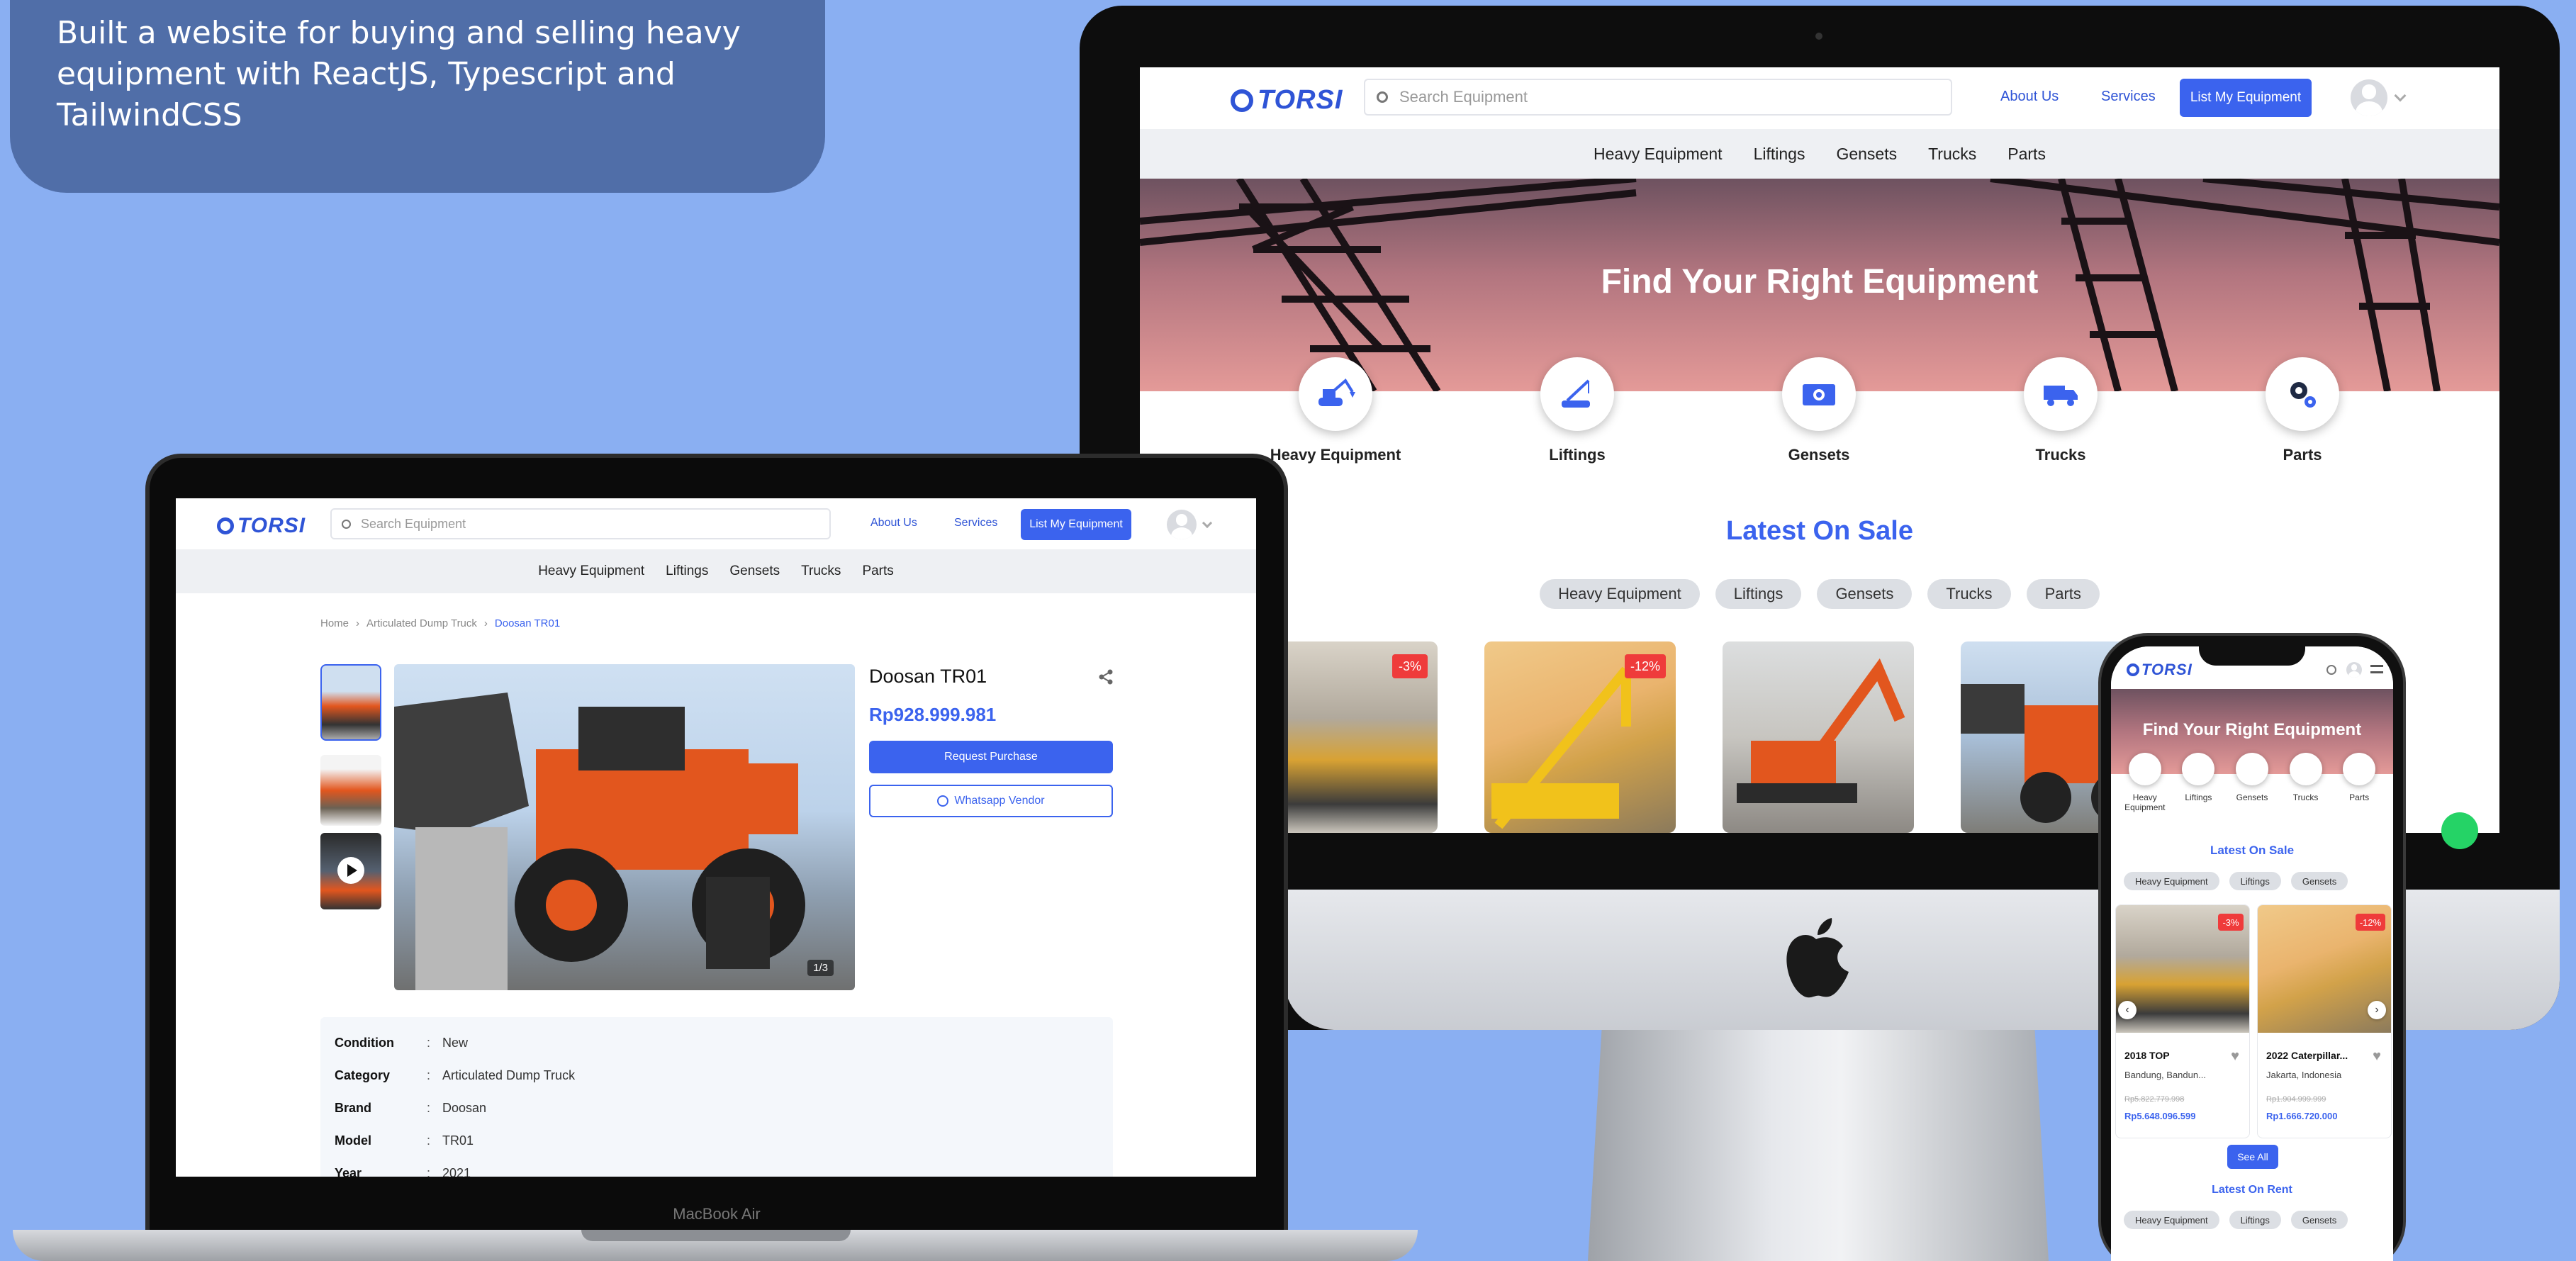  I want to click on wheel-loader-photo-icon, so click(599, 842).